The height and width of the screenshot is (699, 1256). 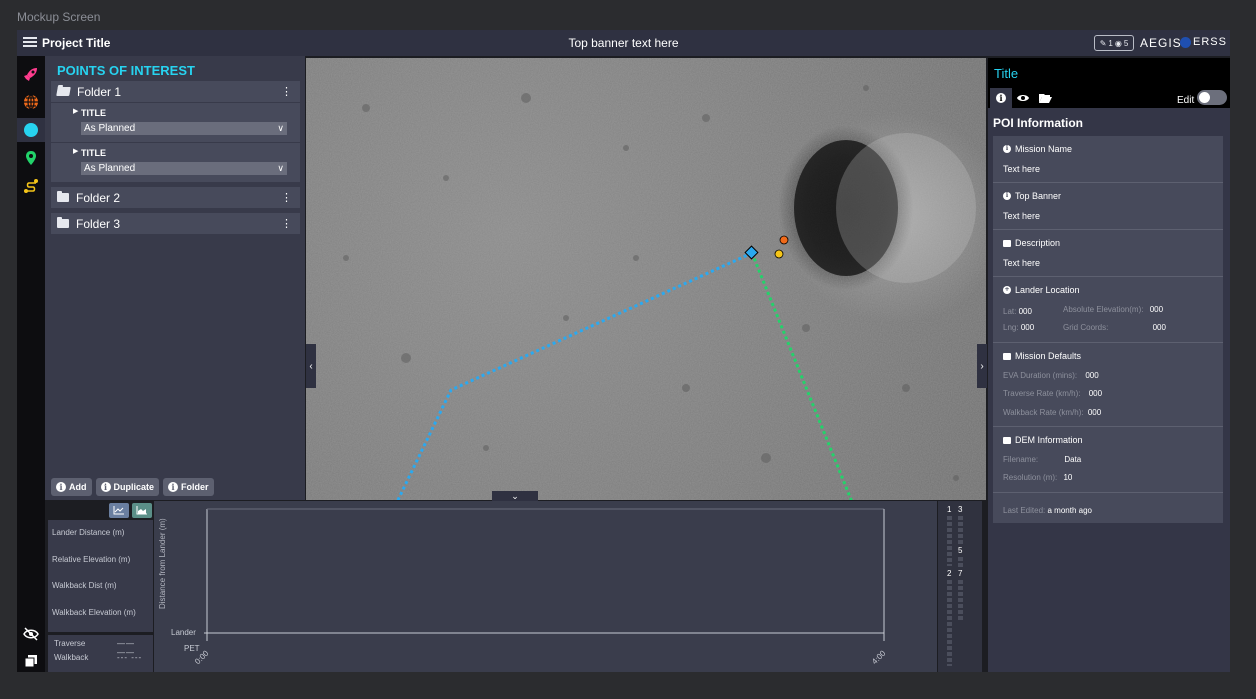 I want to click on line-chart-toggle, so click(x=119, y=510).